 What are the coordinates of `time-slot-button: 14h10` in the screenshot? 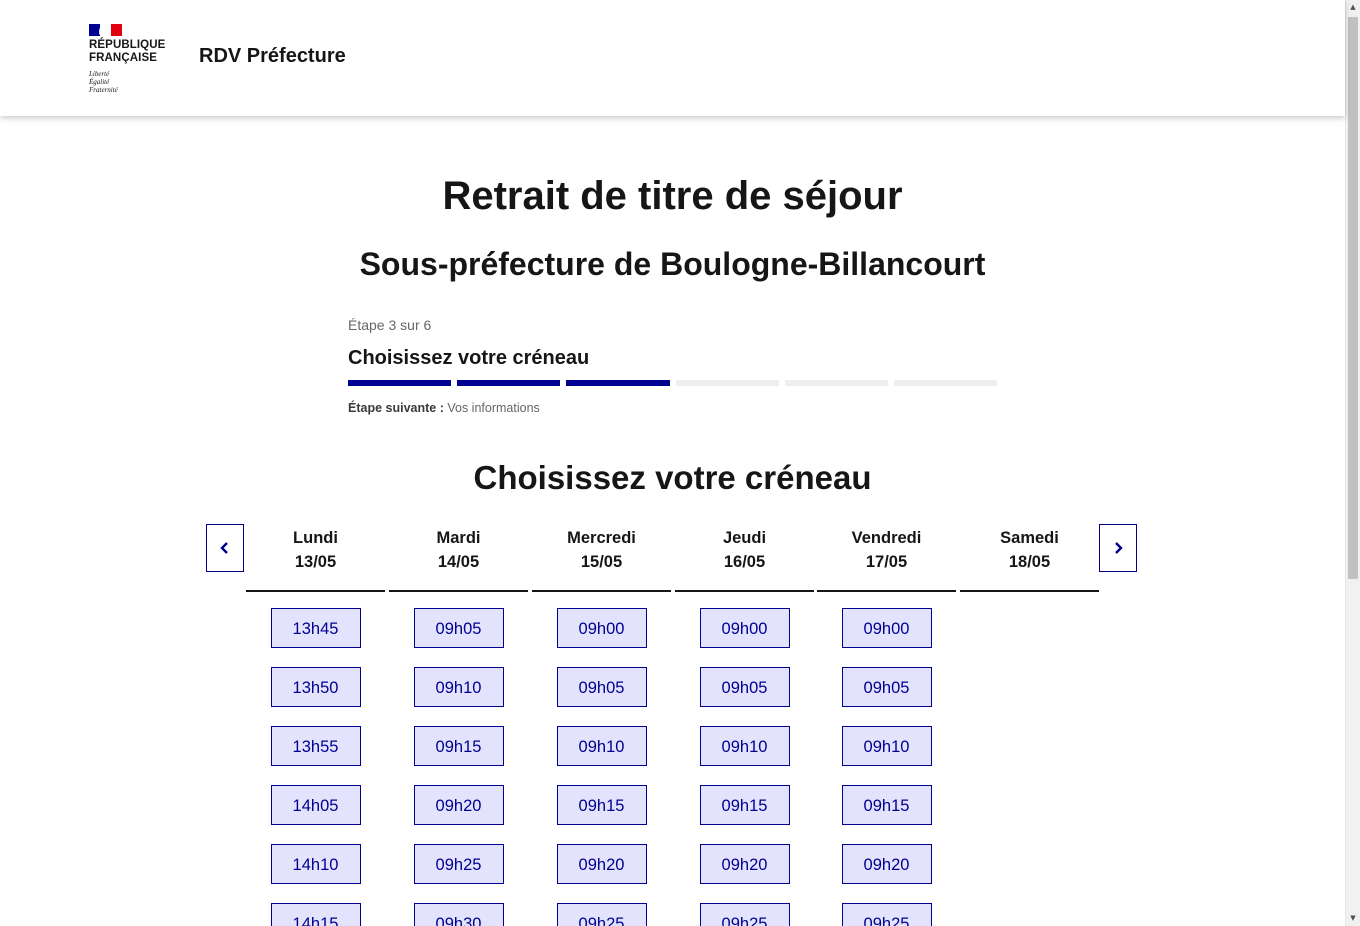 It's located at (315, 864).